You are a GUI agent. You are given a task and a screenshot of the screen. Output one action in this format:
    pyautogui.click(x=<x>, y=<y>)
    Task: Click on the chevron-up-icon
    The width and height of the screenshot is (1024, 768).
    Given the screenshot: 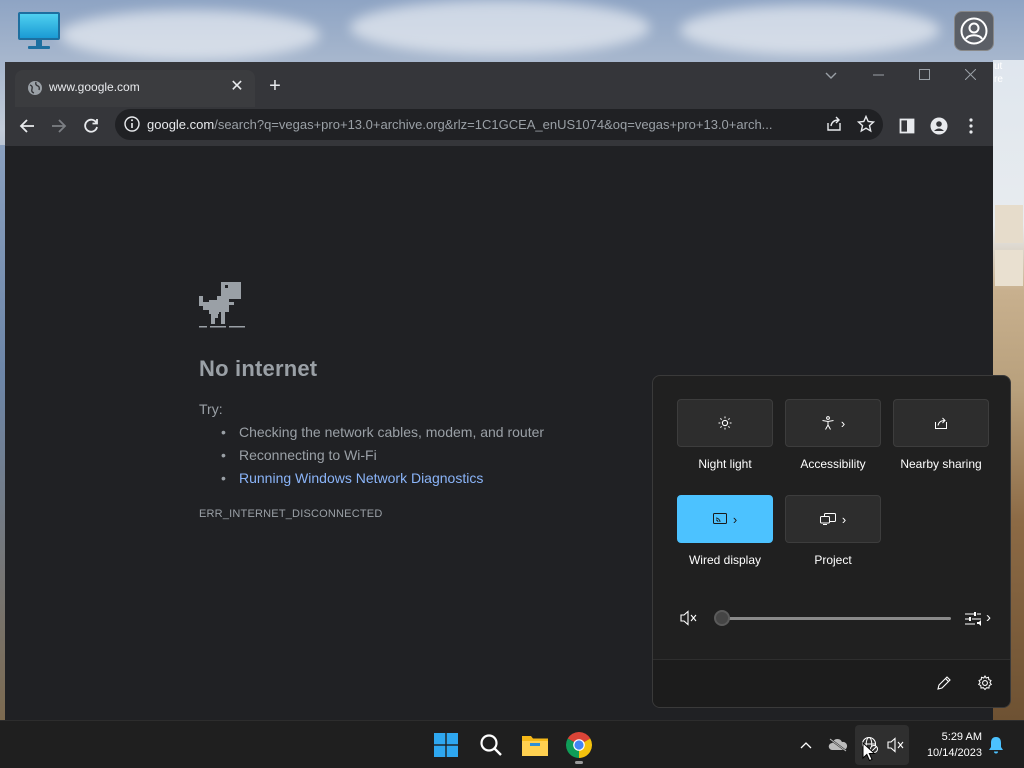 What is the action you would take?
    pyautogui.click(x=806, y=745)
    